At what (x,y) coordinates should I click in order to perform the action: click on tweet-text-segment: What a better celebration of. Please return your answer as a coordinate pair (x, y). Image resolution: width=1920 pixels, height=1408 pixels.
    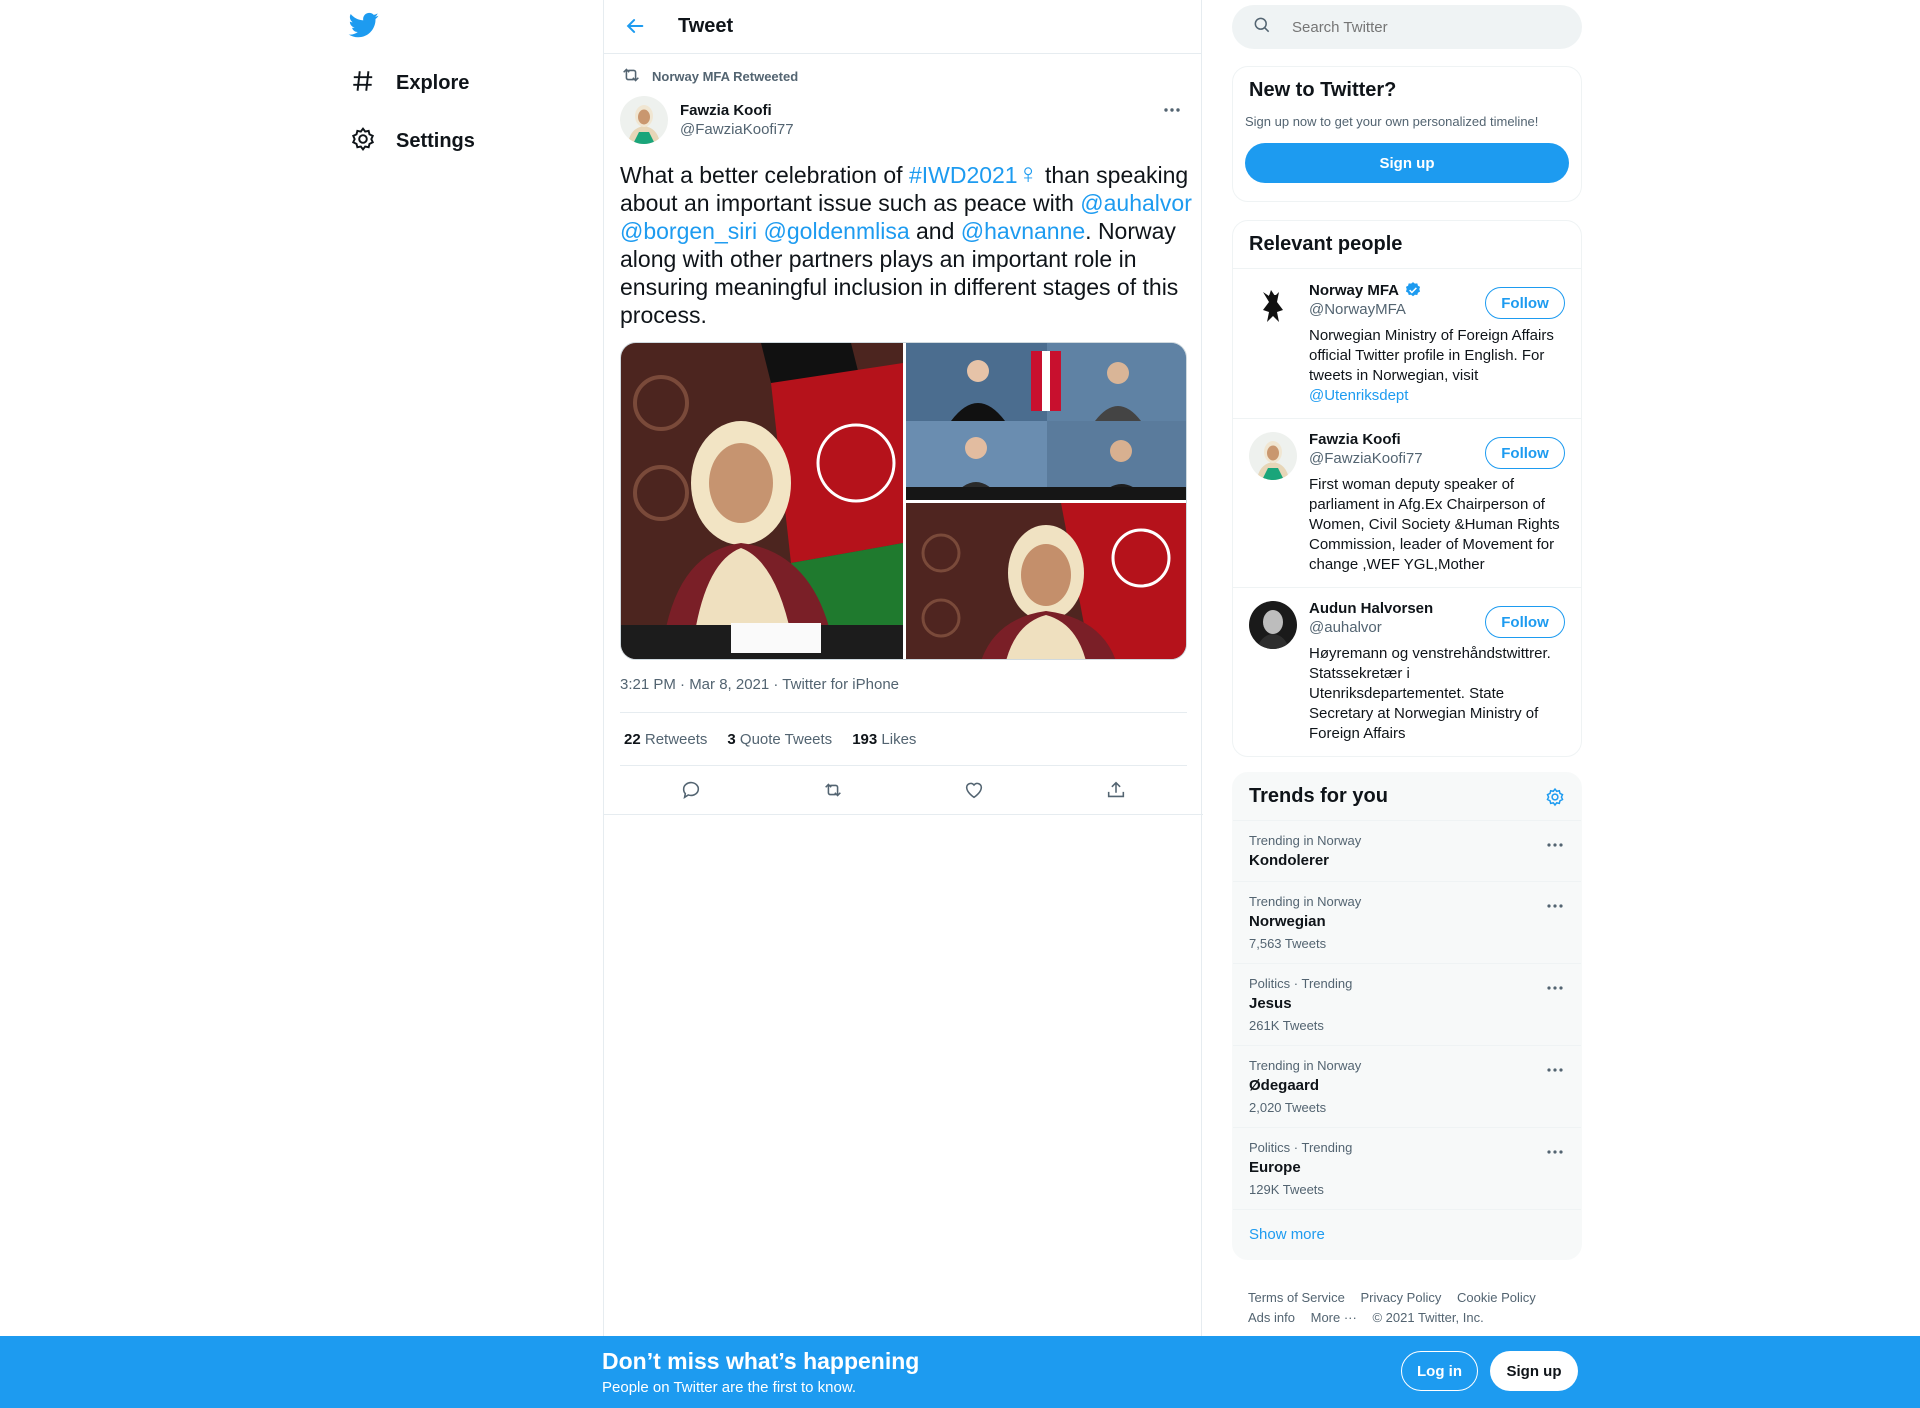
    Looking at the image, I should click on (764, 175).